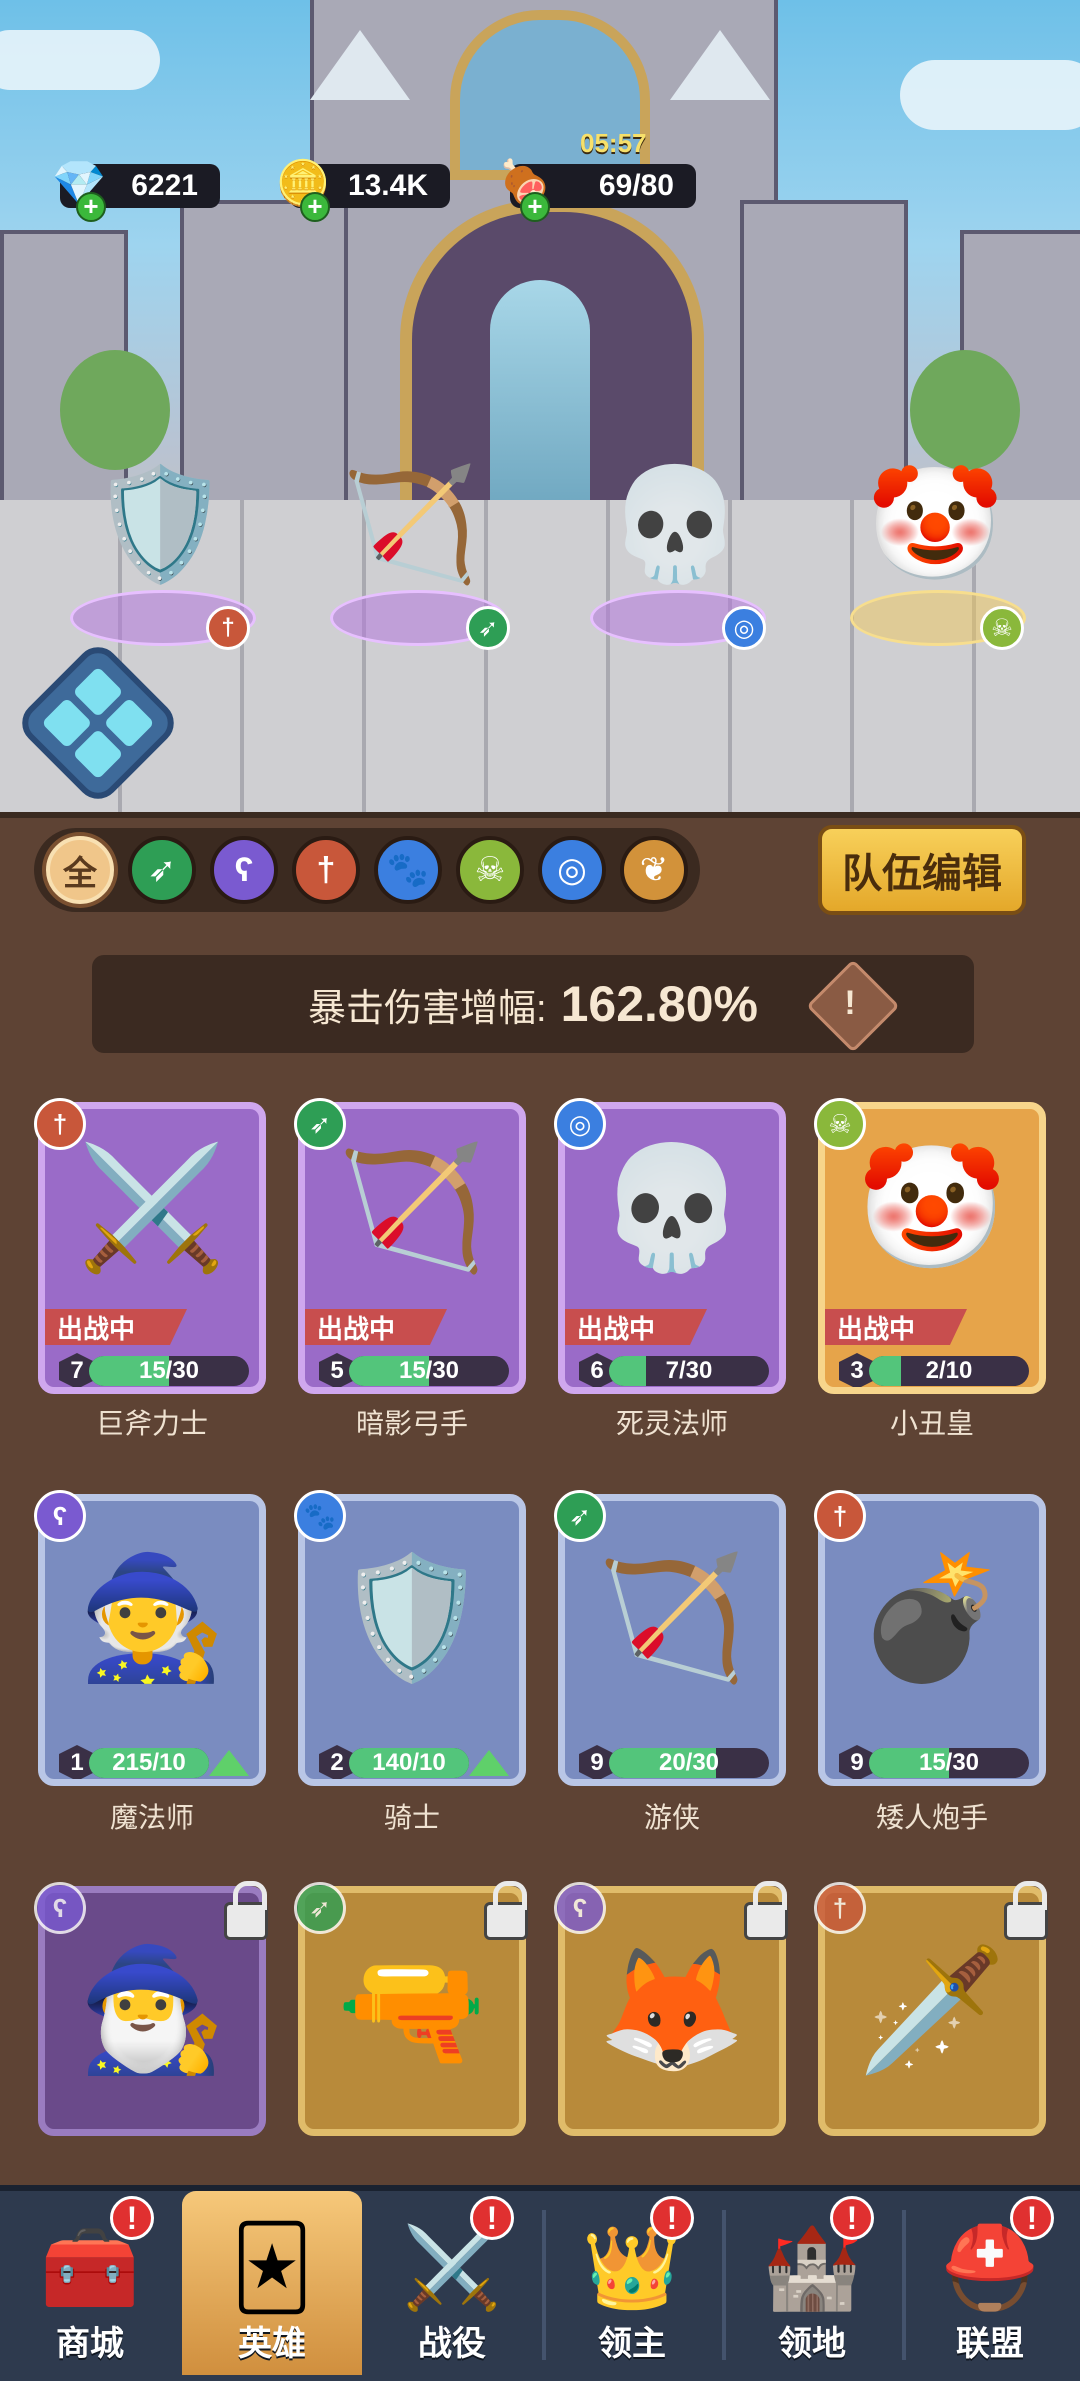  I want to click on hero-name: 暗影弓手, so click(411, 1423).